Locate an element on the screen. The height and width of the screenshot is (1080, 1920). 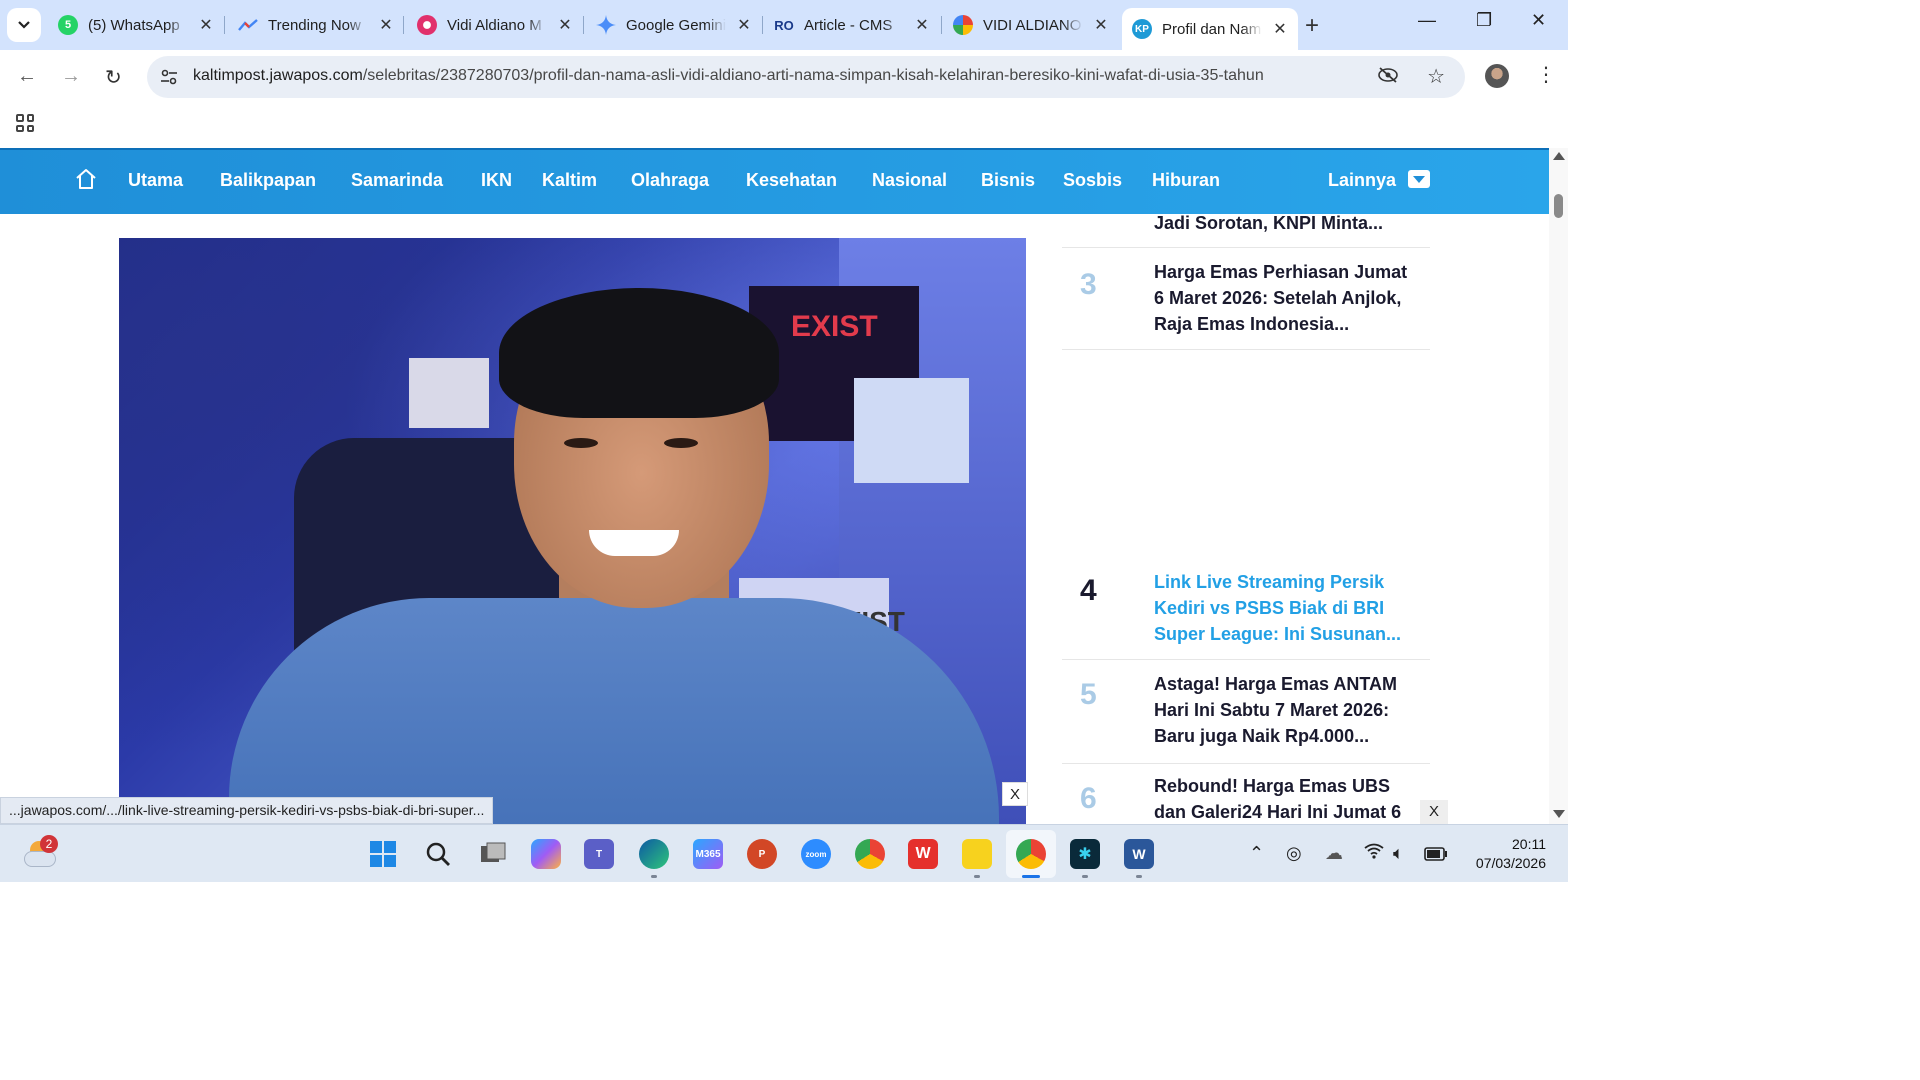
apps-grid-icon is located at coordinates (25, 123).